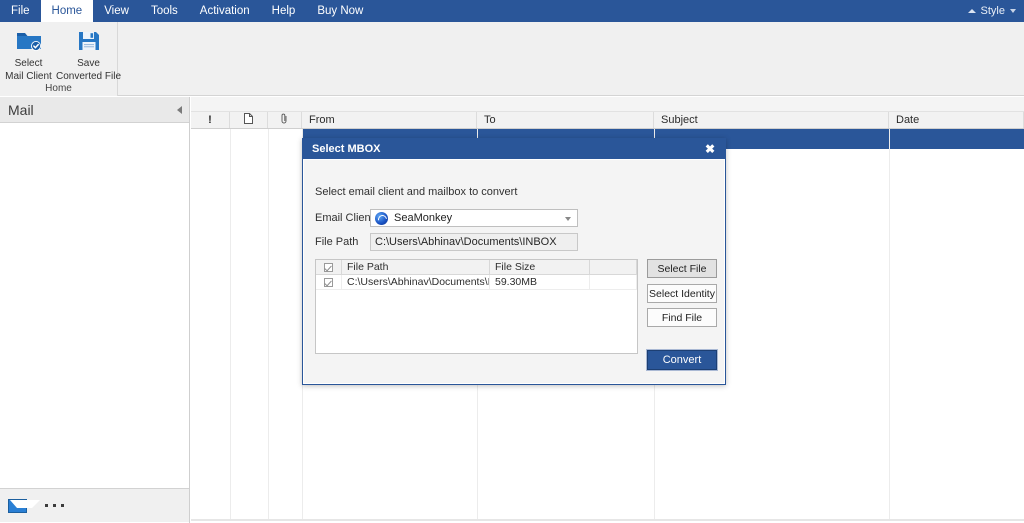 This screenshot has height=523, width=1024. What do you see at coordinates (474, 242) in the screenshot?
I see `file-path-input: C:\Users\Abhinav\Documents\INBOX` at bounding box center [474, 242].